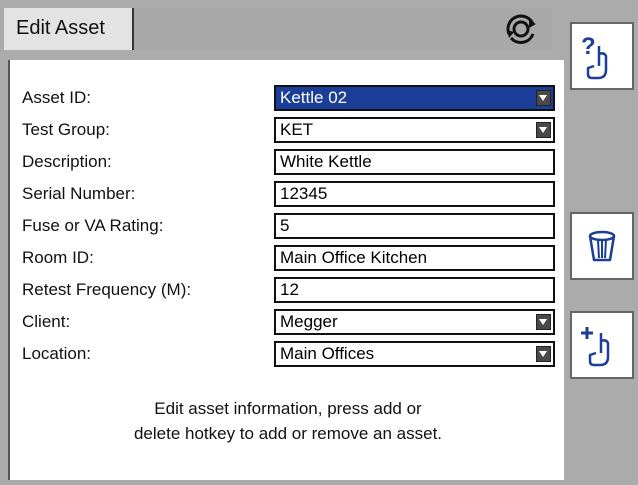  What do you see at coordinates (314, 97) in the screenshot?
I see `asset-id-value: Kettle 02` at bounding box center [314, 97].